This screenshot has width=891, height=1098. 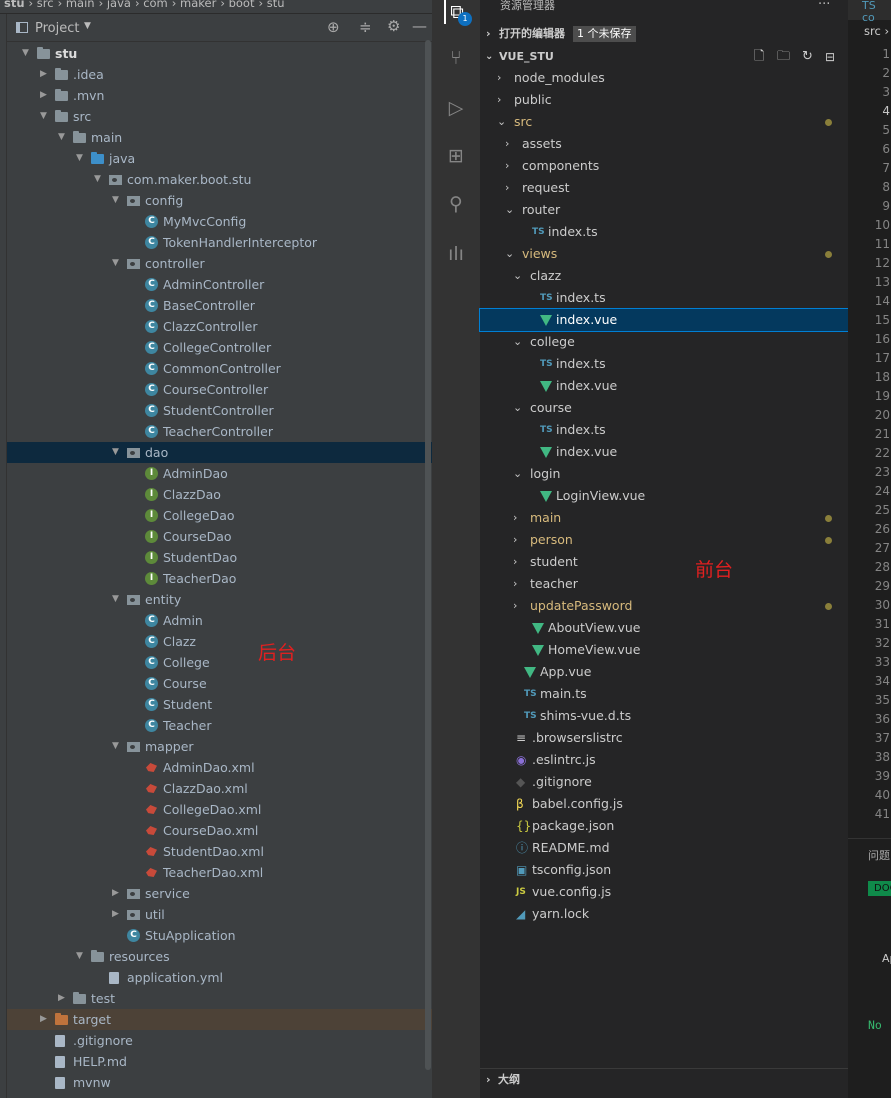 What do you see at coordinates (219, 662) in the screenshot?
I see `tree-row: C College` at bounding box center [219, 662].